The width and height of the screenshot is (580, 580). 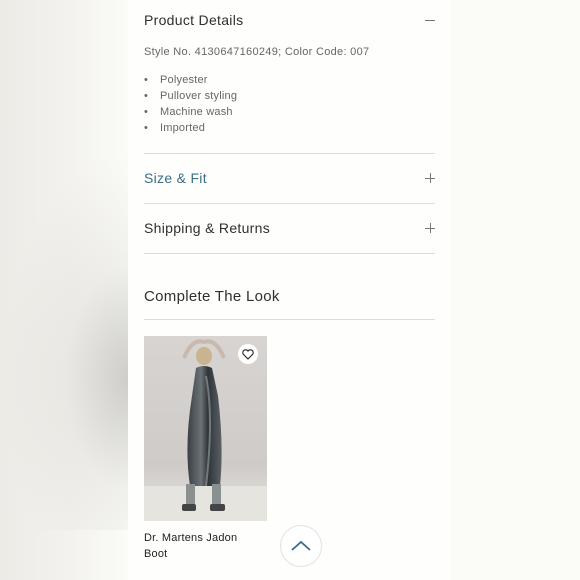 I want to click on style-number: Style No. 4130647160249; Color Code: 007, so click(x=257, y=52).